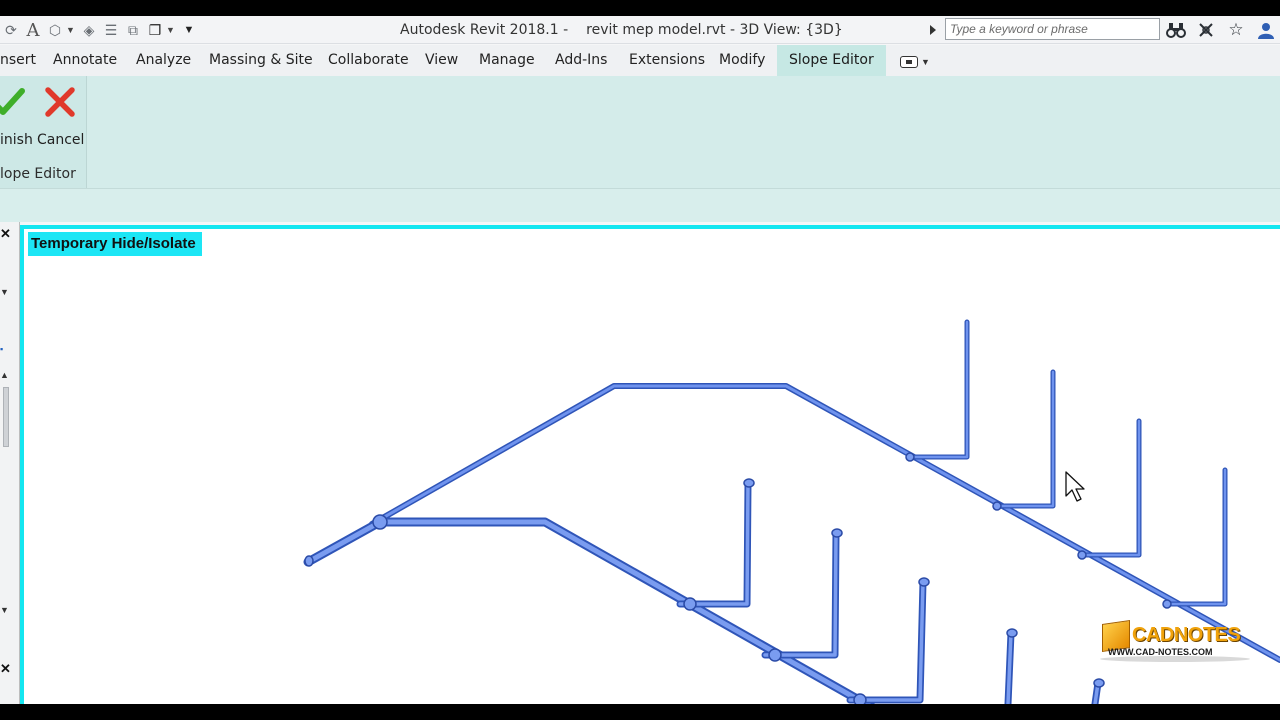 The image size is (1280, 720). Describe the element at coordinates (1186, 635) in the screenshot. I see `watermark-brand: CADNOTES` at that location.